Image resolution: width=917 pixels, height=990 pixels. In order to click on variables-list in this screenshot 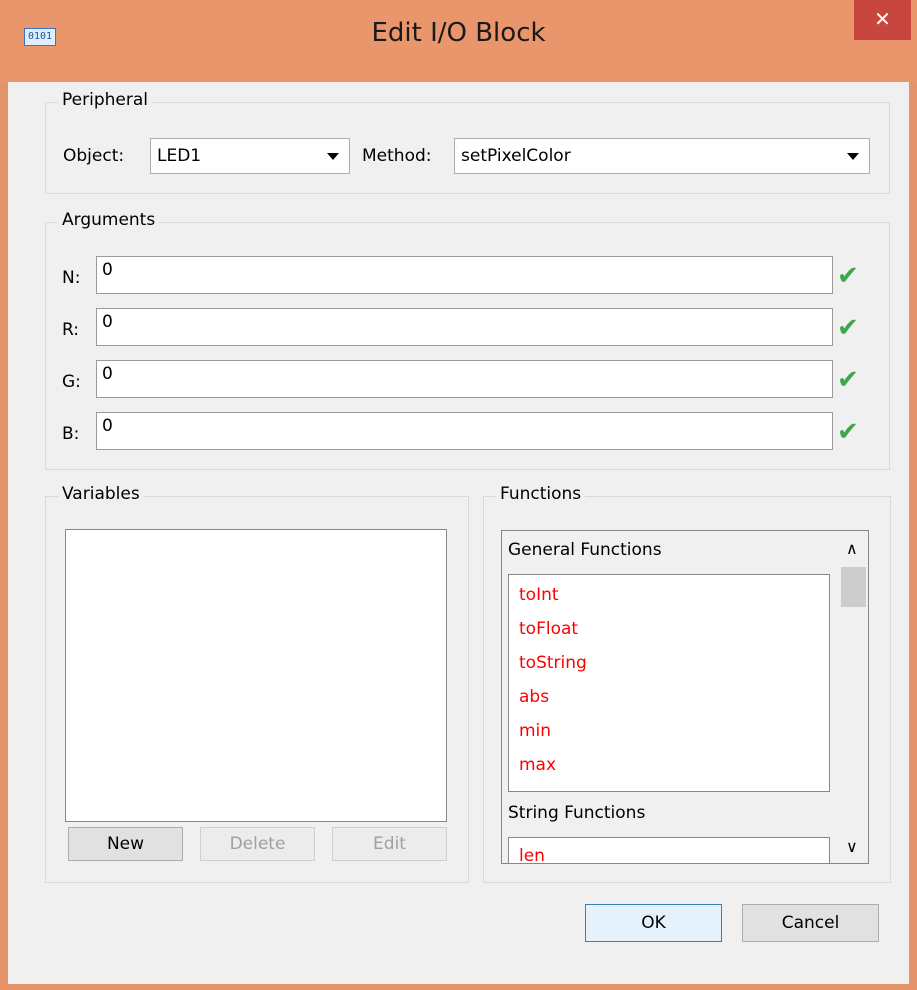, I will do `click(256, 675)`.